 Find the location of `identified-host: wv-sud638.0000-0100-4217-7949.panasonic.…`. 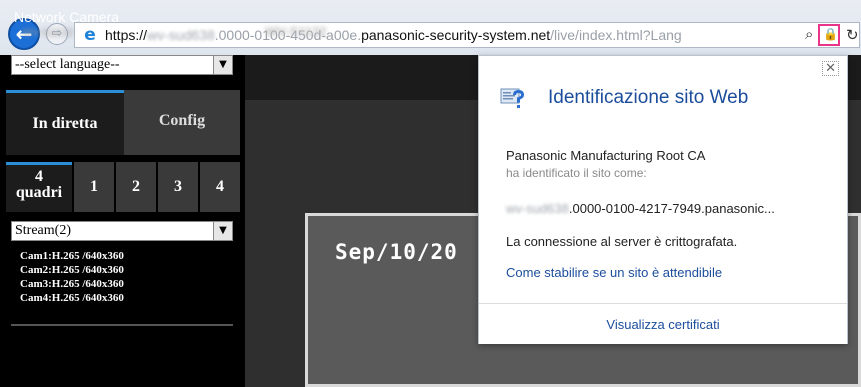

identified-host: wv-sud638.0000-0100-4217-7949.panasonic.… is located at coordinates (640, 208).